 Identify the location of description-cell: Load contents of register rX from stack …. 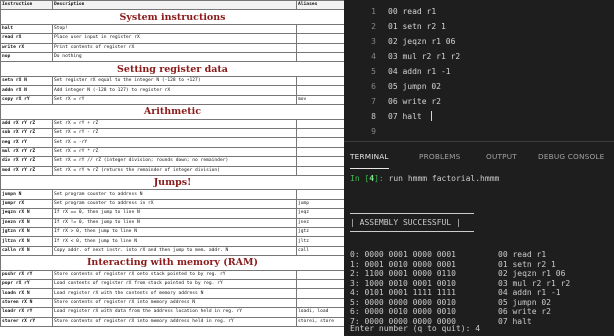
(174, 284).